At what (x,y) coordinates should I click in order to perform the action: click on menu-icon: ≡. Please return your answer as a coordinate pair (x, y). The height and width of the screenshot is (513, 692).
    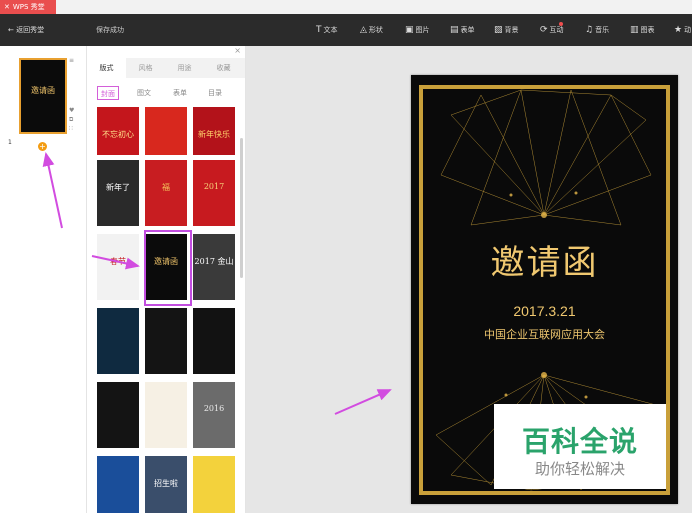
    Looking at the image, I should click on (71, 60).